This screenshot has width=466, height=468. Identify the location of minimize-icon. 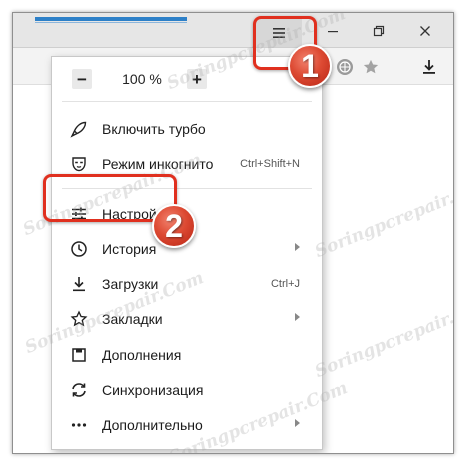
(333, 32).